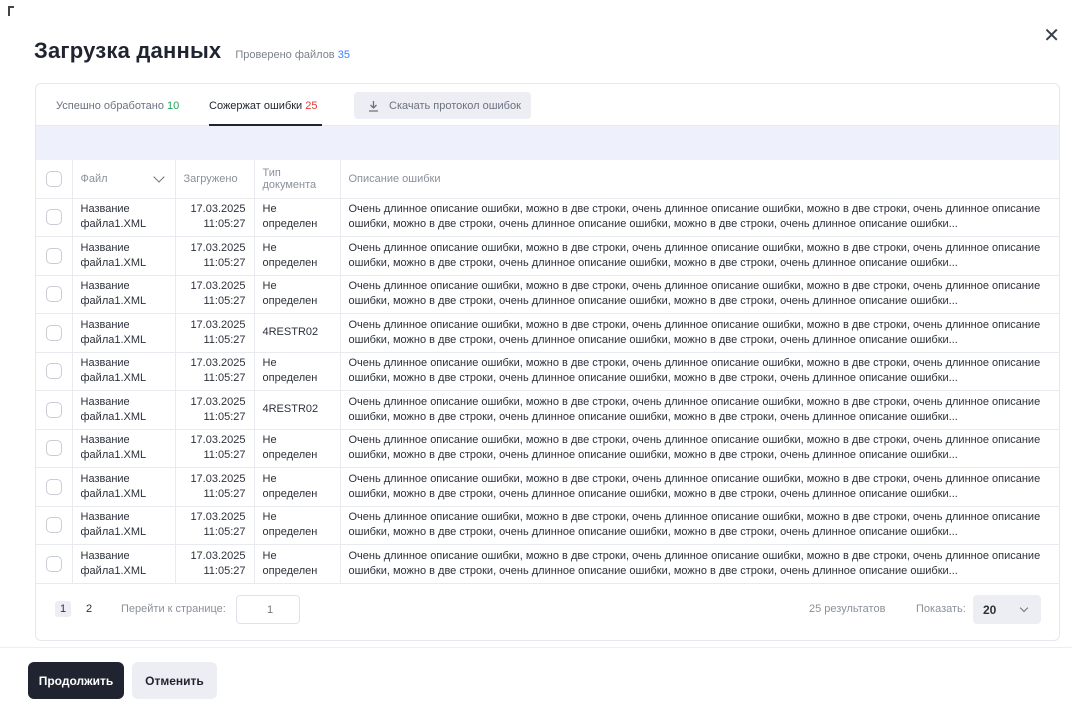  Describe the element at coordinates (215, 179) in the screenshot. I see `header-uploaded: Загружено` at that location.